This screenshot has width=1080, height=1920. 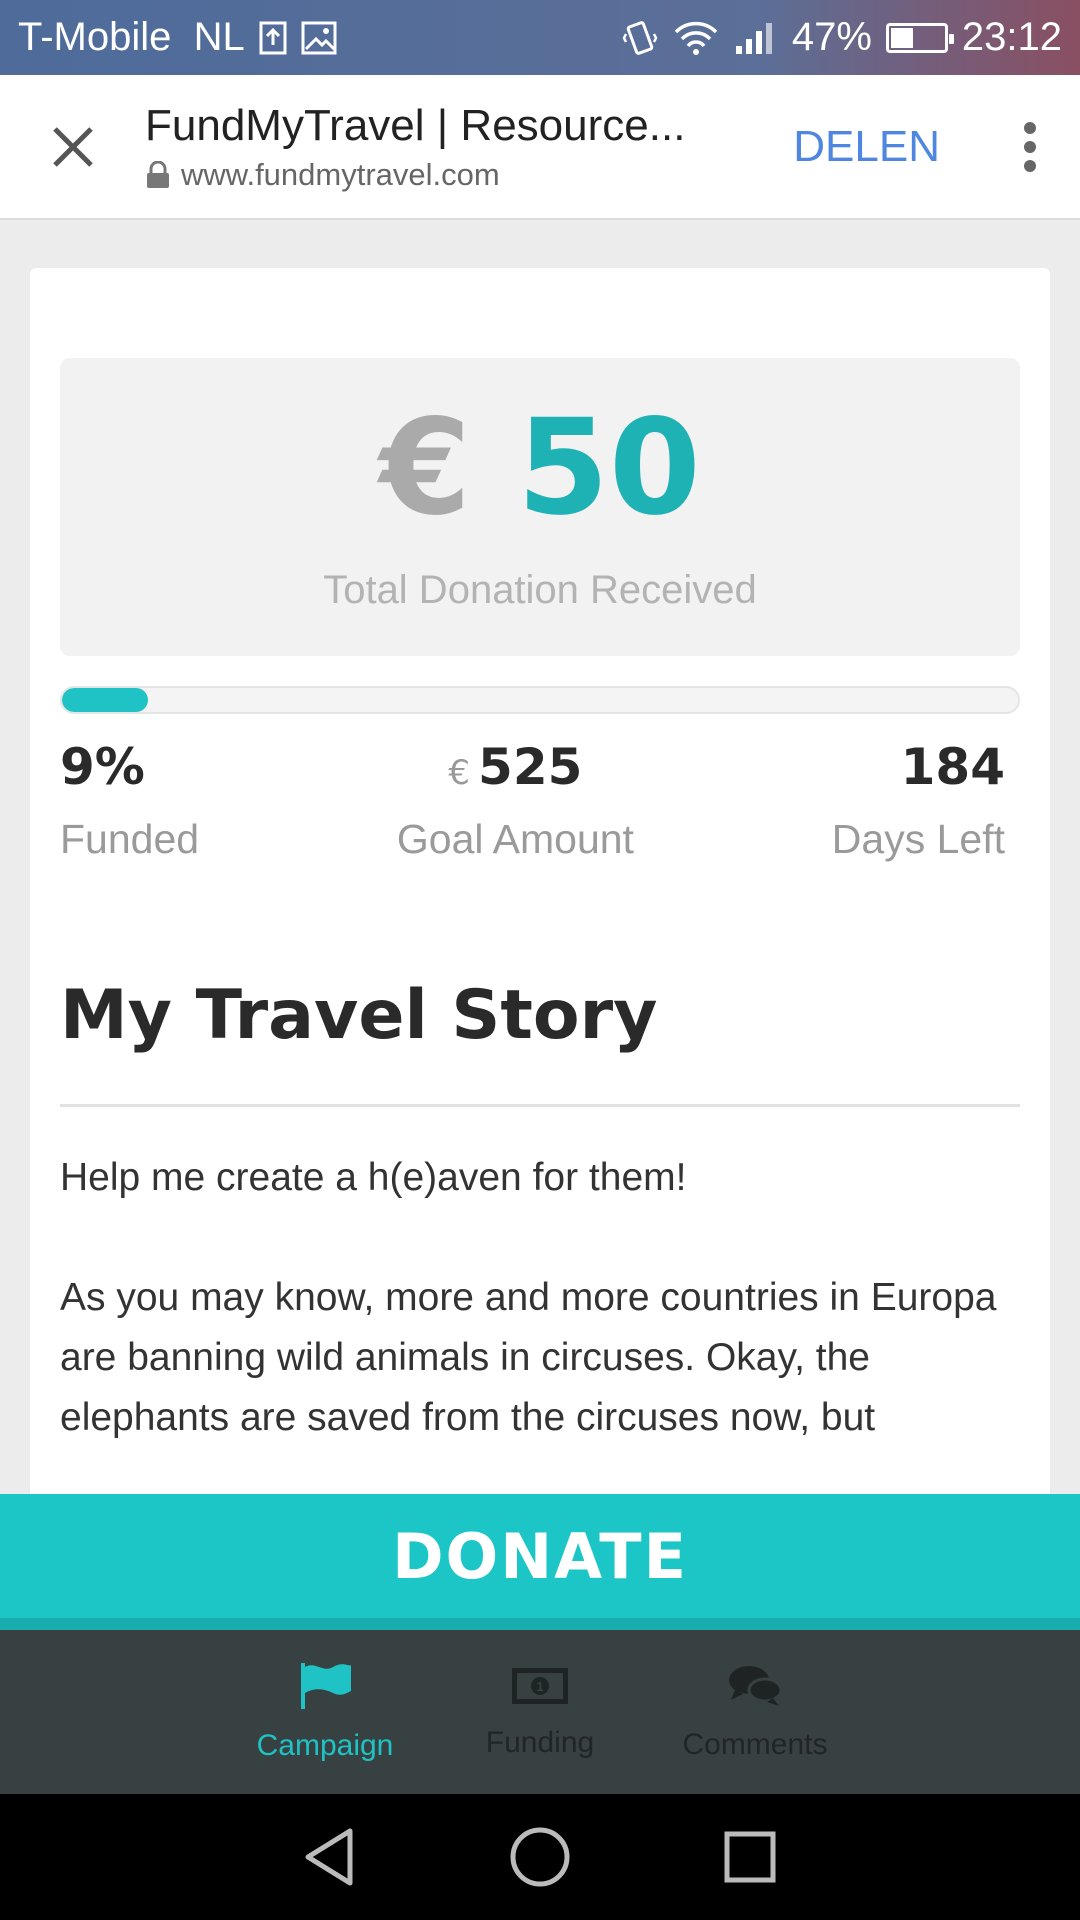 I want to click on flag-icon, so click(x=326, y=1686).